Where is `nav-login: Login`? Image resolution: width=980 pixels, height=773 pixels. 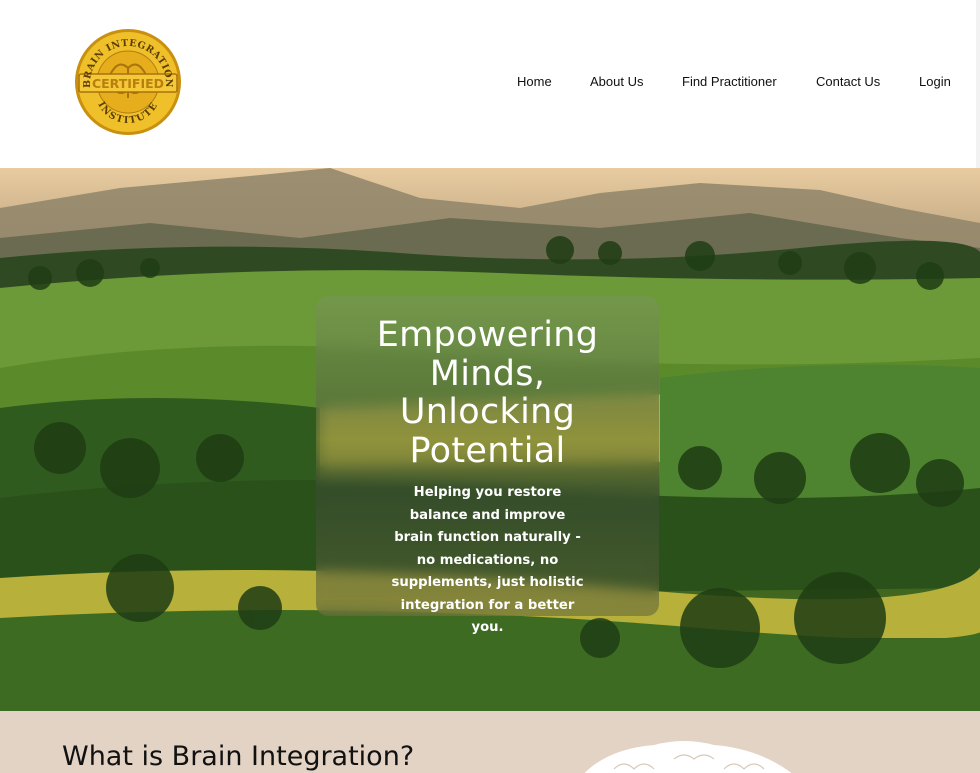
nav-login: Login is located at coordinates (935, 81).